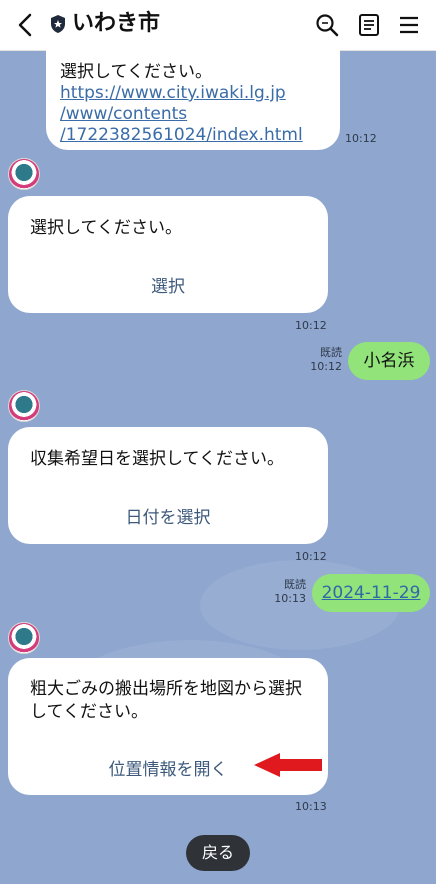 The image size is (436, 884). I want to click on annotation-arrow-icon, so click(288, 765).